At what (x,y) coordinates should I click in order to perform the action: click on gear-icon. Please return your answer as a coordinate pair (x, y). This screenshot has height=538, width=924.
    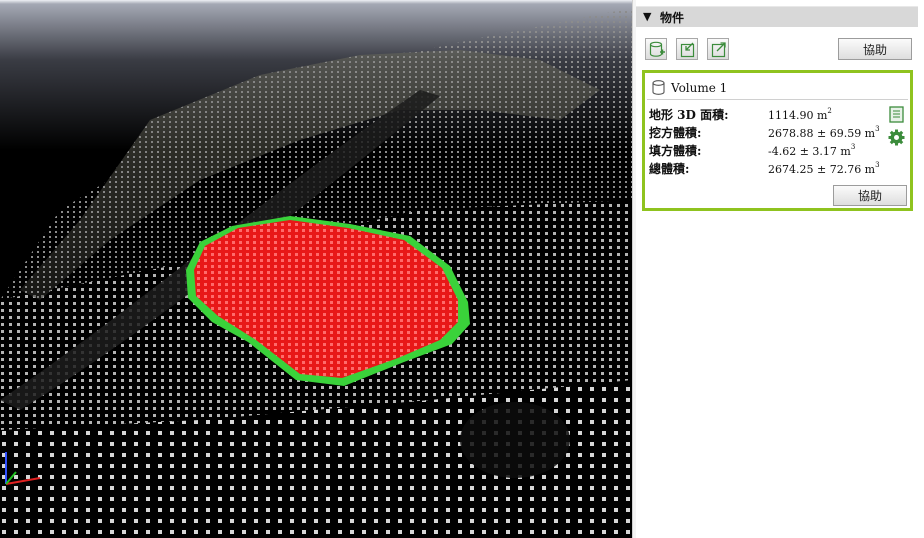
    Looking at the image, I should click on (896, 137).